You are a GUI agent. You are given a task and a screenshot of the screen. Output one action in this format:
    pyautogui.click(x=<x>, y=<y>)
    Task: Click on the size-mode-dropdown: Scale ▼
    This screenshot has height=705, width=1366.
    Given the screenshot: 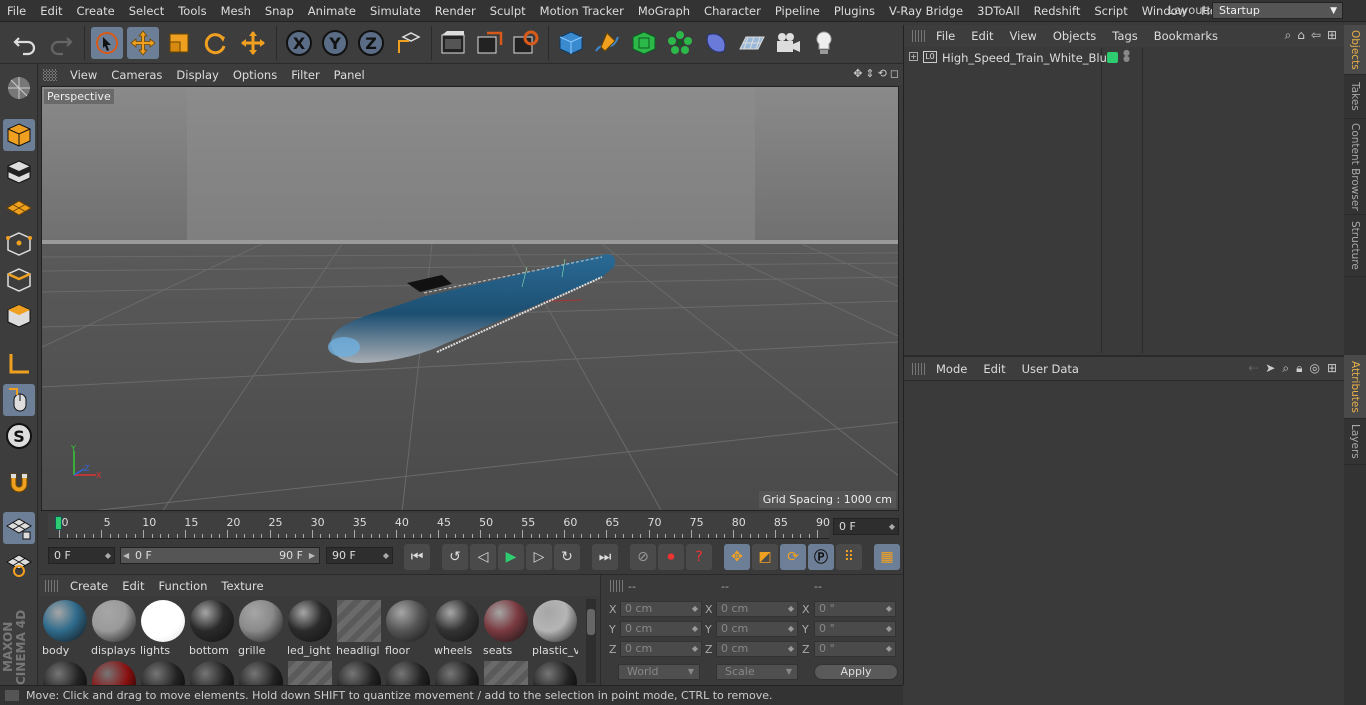 What is the action you would take?
    pyautogui.click(x=757, y=672)
    